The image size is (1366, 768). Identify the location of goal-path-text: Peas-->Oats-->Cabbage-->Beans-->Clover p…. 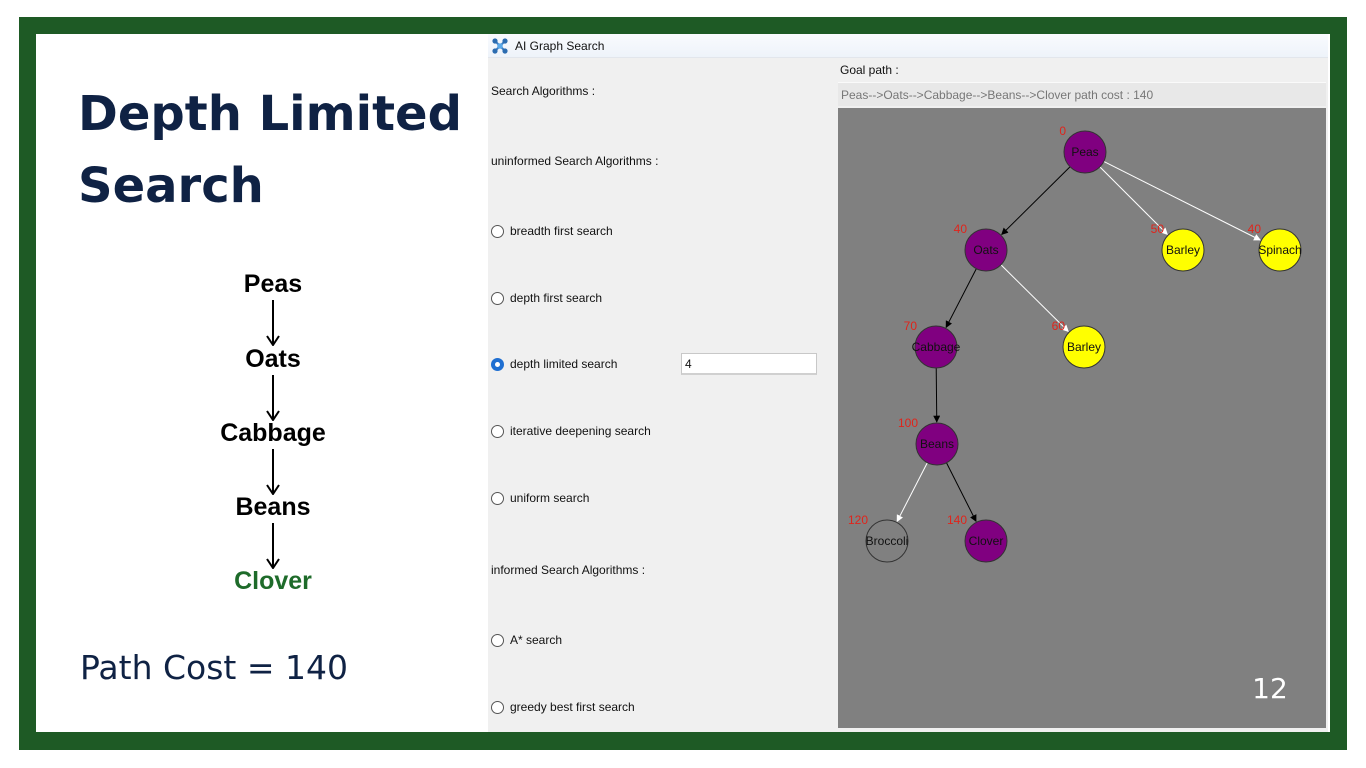
(997, 95).